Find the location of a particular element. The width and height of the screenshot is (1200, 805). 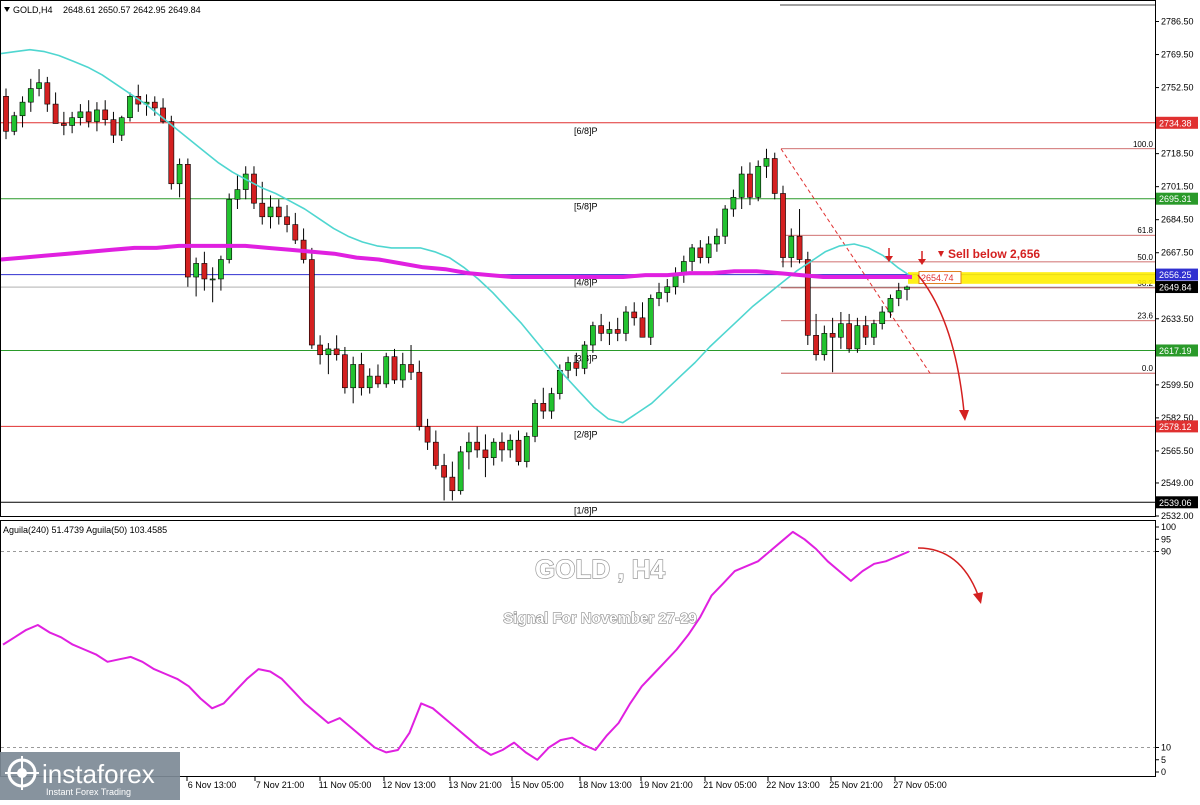

fib-level-label: 0.0 is located at coordinates (1148, 368).